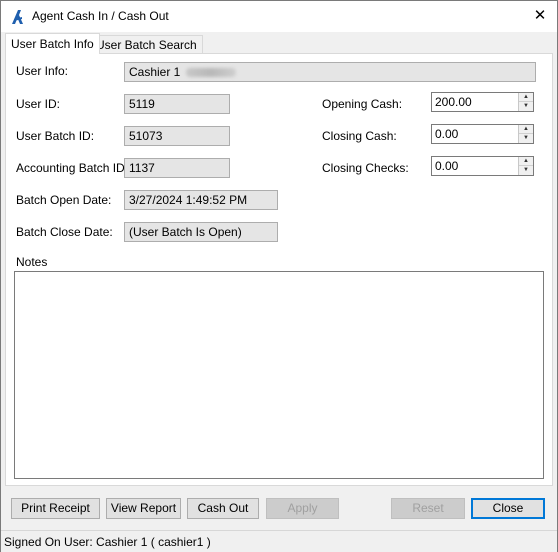 This screenshot has width=558, height=552. What do you see at coordinates (482, 134) in the screenshot?
I see `closing-cash-stepper: 0.00 ▲ ▼` at bounding box center [482, 134].